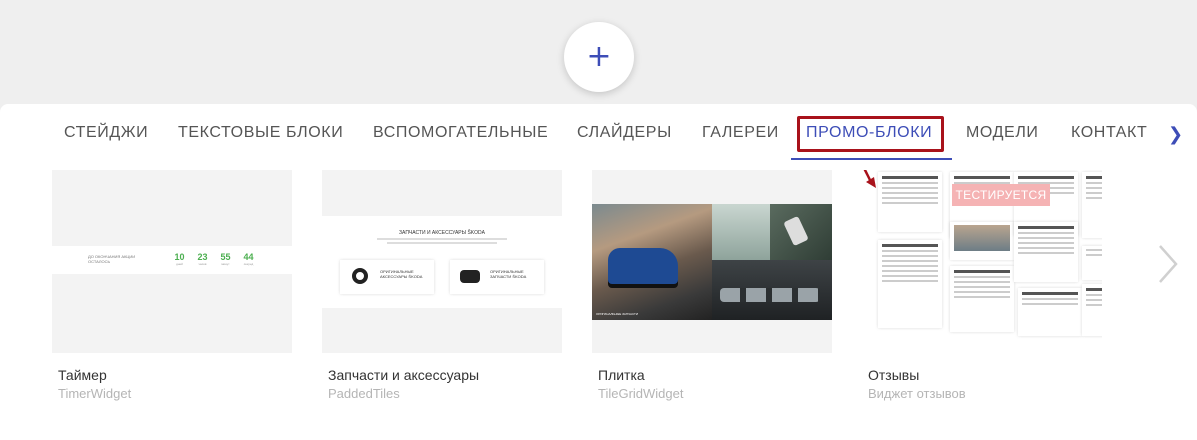  I want to click on tile-label: ОРИГИНАЛЬНЫЕ ЗАПЧАСТИ ŠKODA, so click(508, 274).